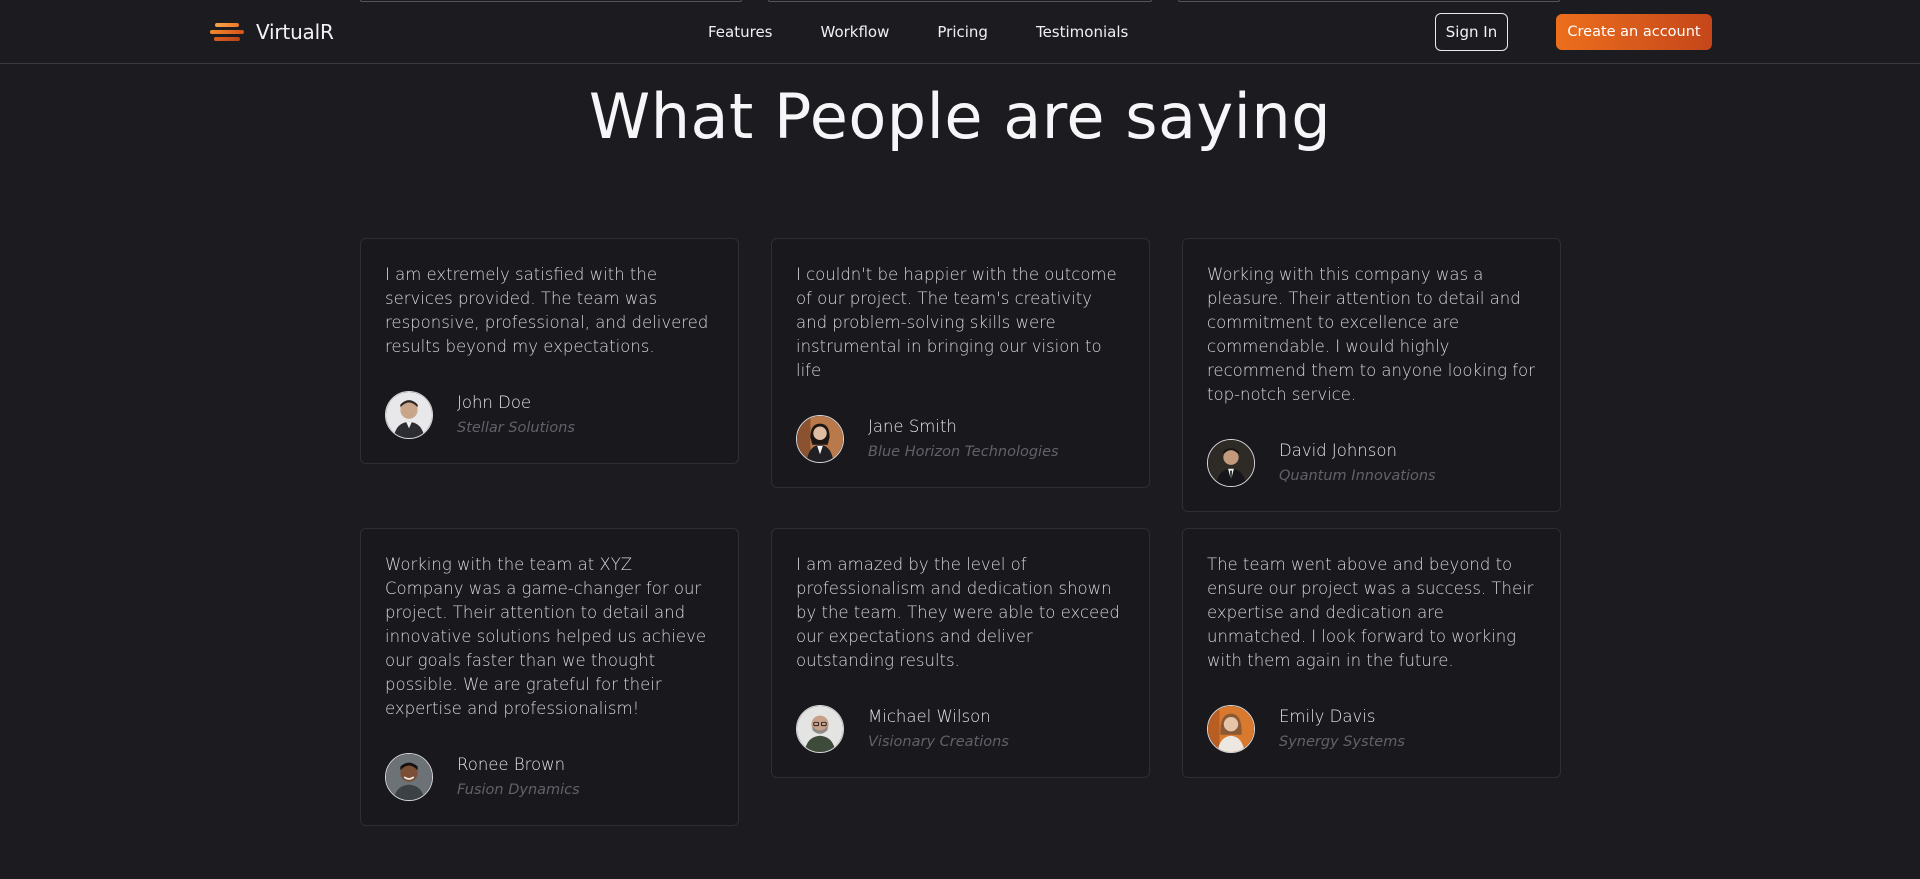 This screenshot has height=879, width=1920. Describe the element at coordinates (918, 32) in the screenshot. I see `primary-nav: Features Workflow Pricing Testimonials` at that location.